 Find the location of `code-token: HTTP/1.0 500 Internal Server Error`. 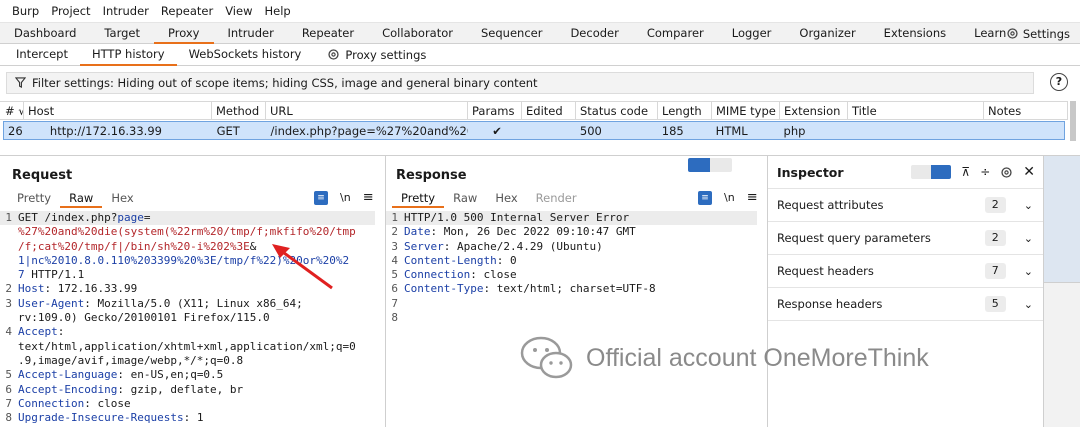

code-token: HTTP/1.0 500 Internal Server Error is located at coordinates (517, 217).